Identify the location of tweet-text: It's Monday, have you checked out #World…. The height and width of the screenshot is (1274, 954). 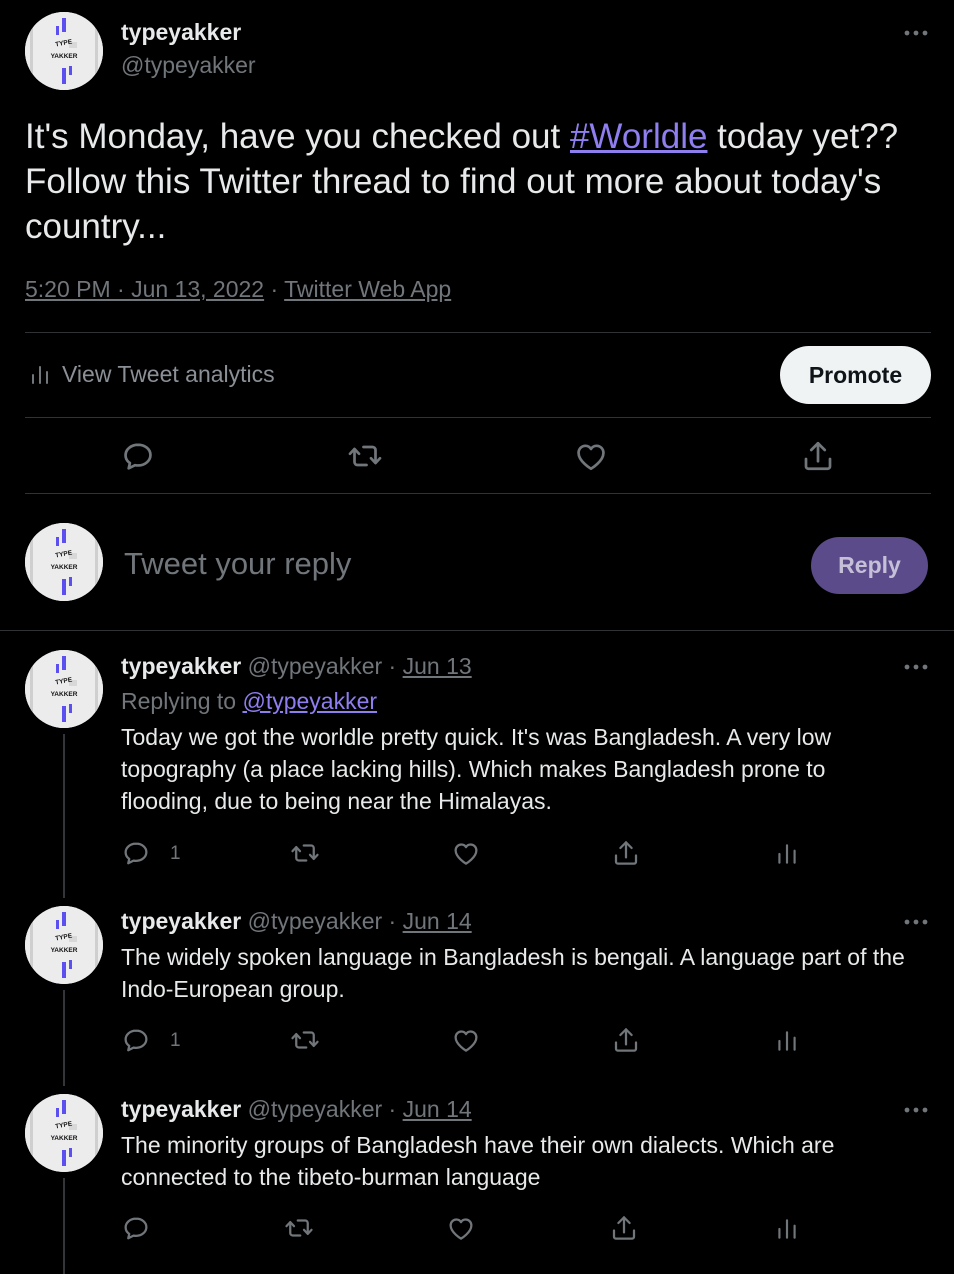
(482, 181).